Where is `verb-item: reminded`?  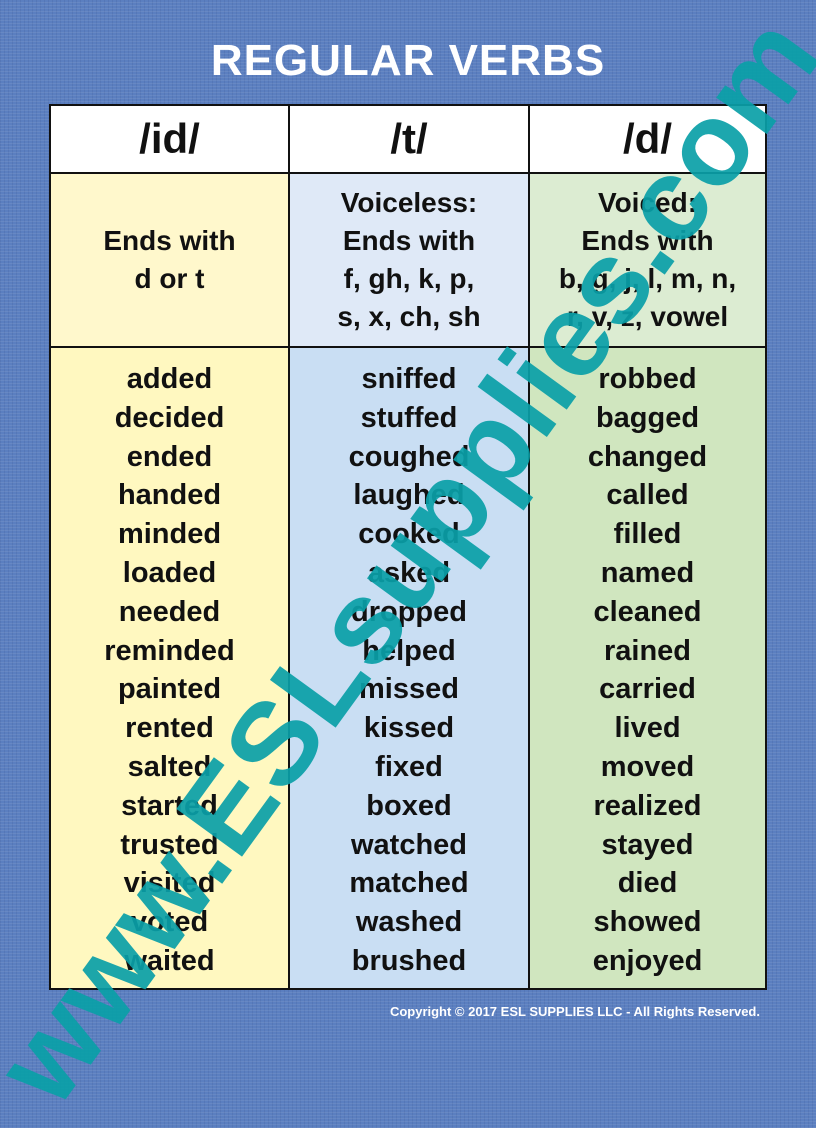 verb-item: reminded is located at coordinates (169, 650).